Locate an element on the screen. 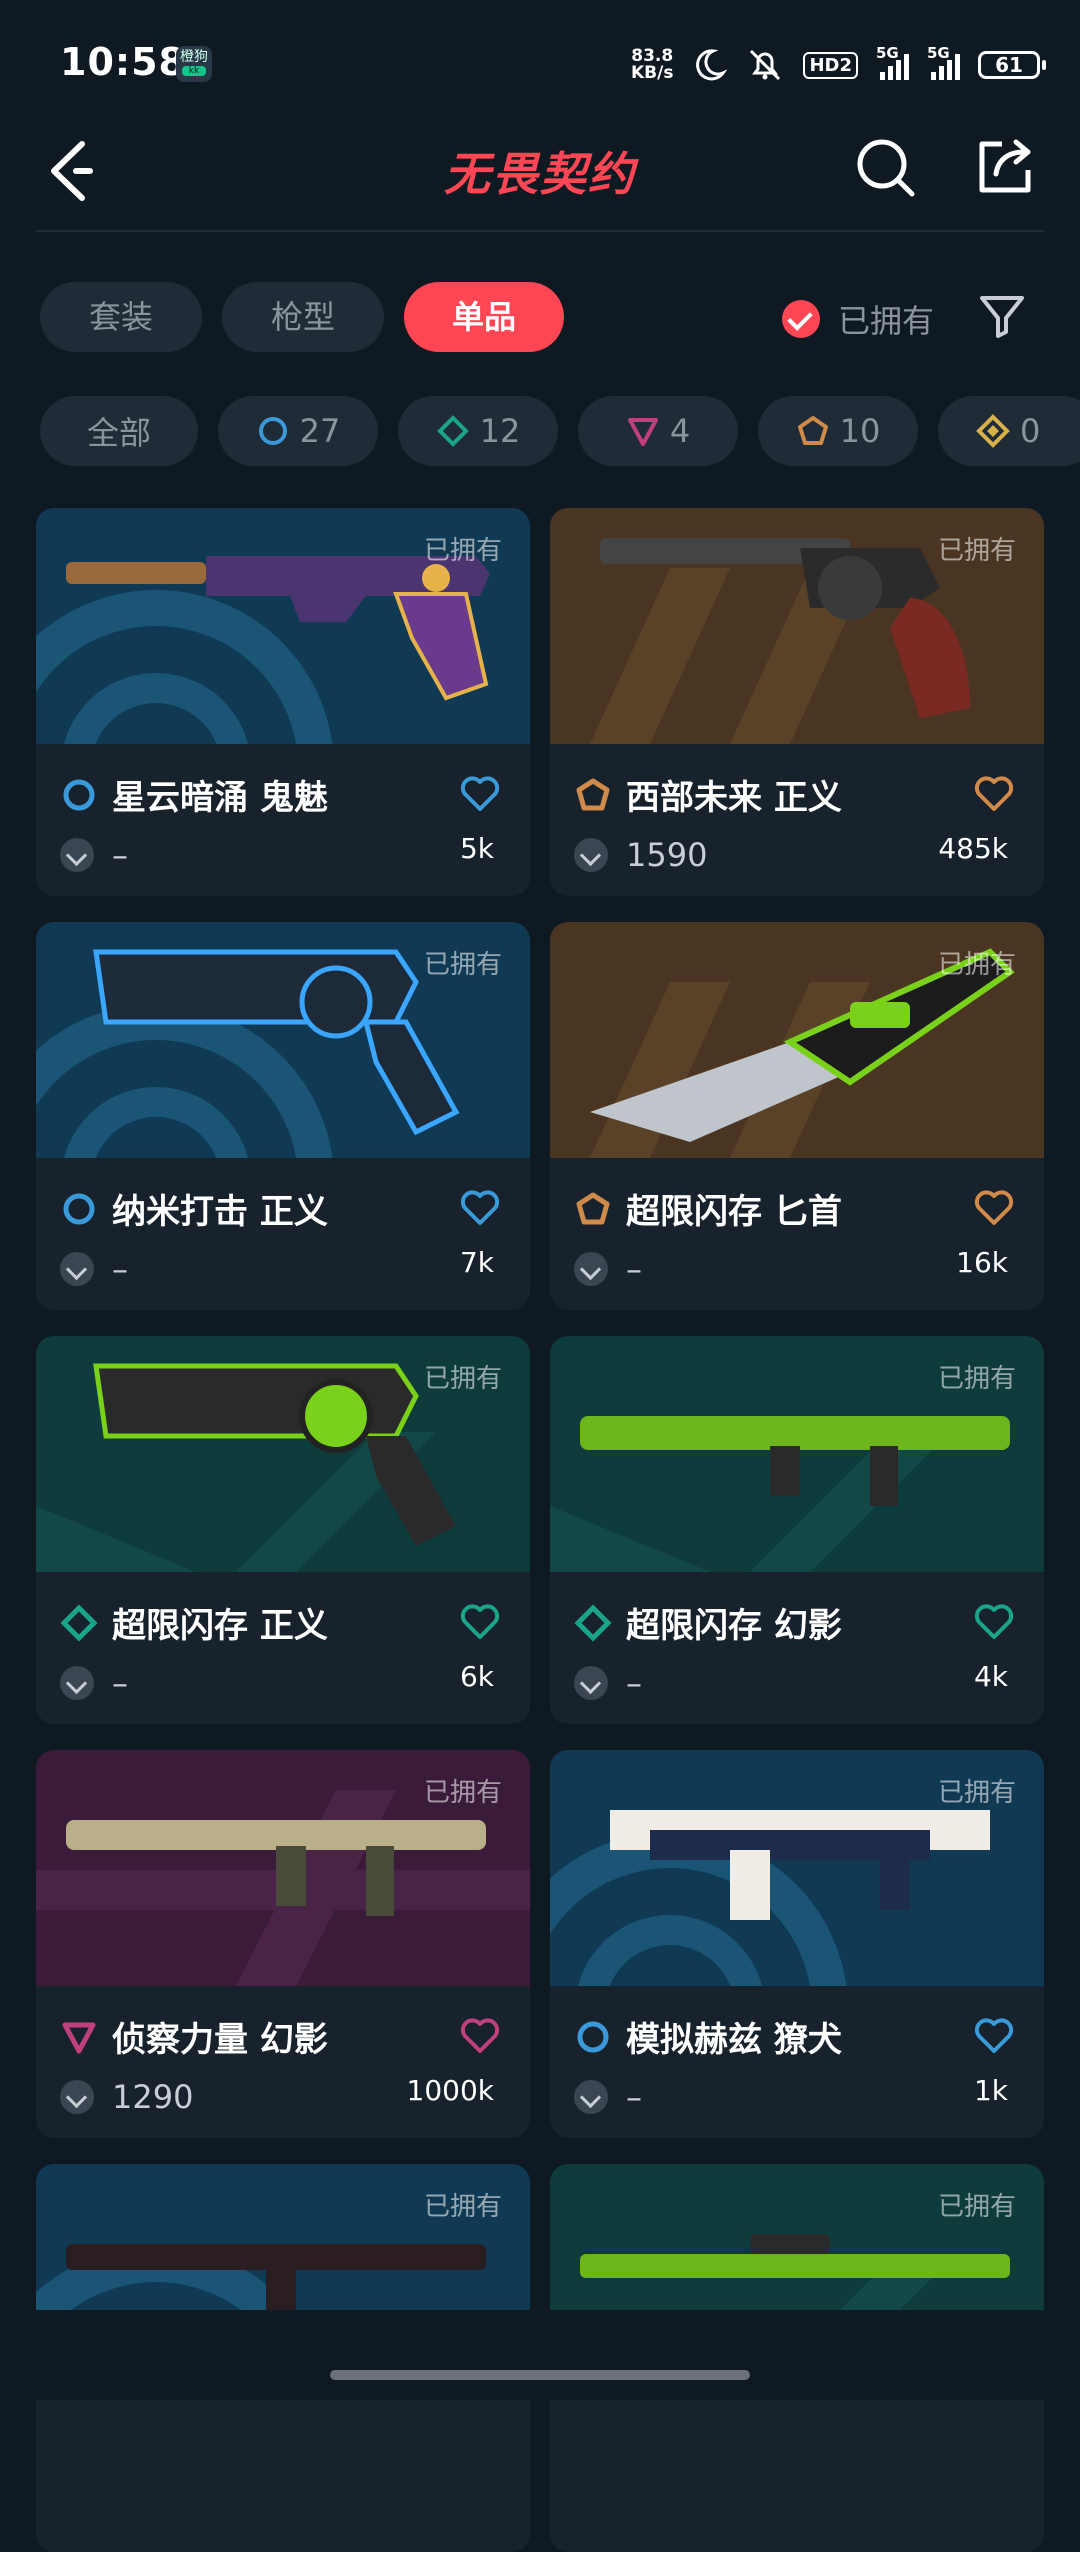 Image resolution: width=1080 pixels, height=2552 pixels. skin-name: 纳米打击 正义 is located at coordinates (220, 1212).